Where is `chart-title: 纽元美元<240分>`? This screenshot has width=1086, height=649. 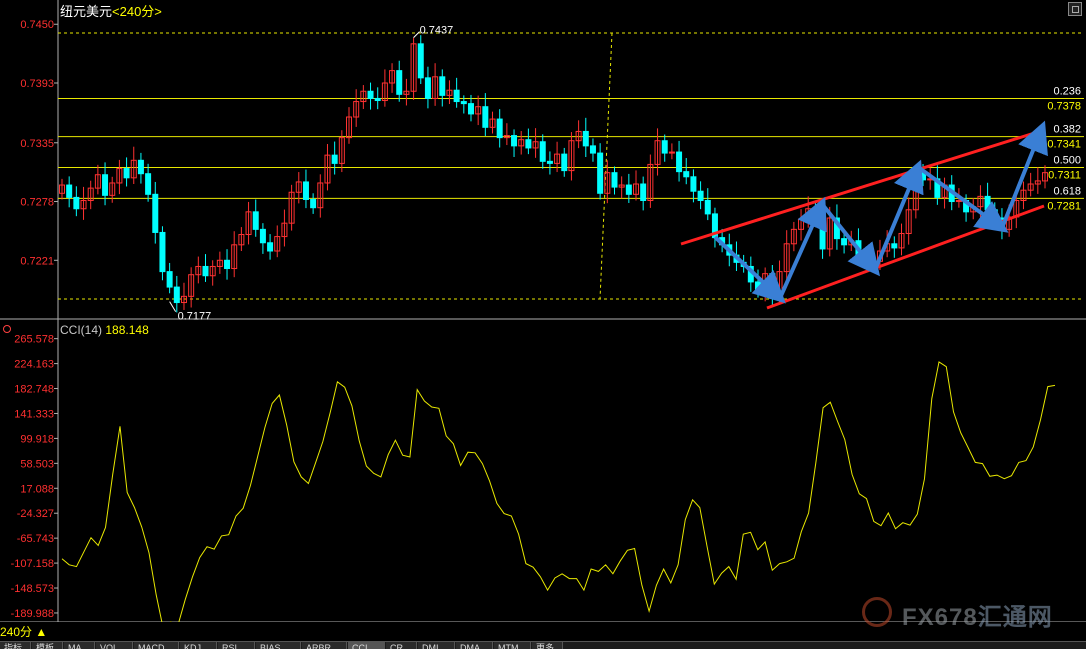
chart-title: 纽元美元<240分> is located at coordinates (111, 10).